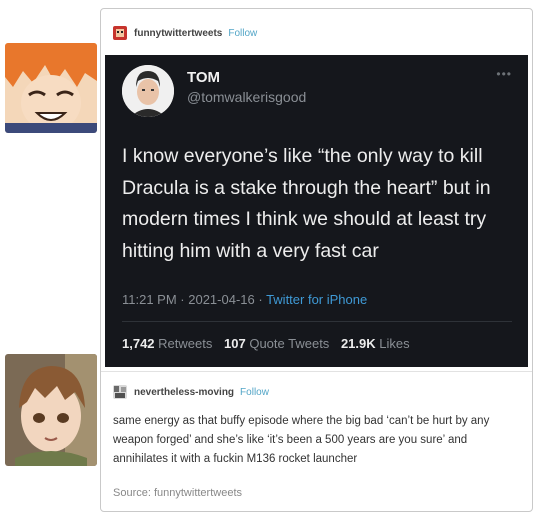  What do you see at coordinates (194, 299) in the screenshot?
I see `tweet-time: 11:21 PM · 2021-04-16 ·` at bounding box center [194, 299].